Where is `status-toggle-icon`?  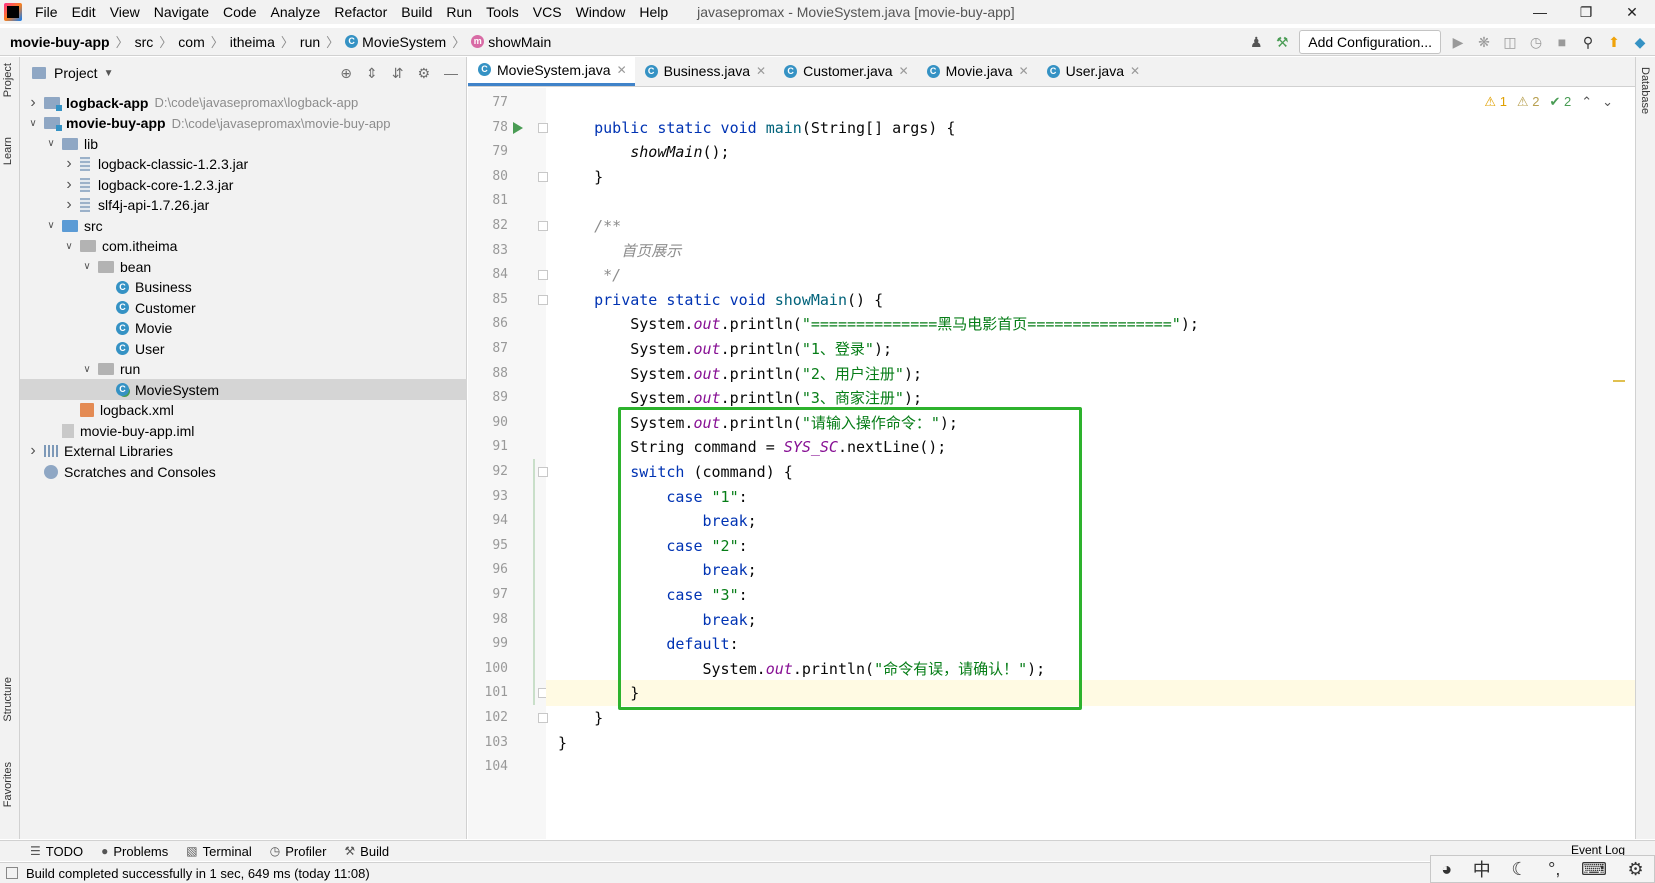 status-toggle-icon is located at coordinates (12, 873).